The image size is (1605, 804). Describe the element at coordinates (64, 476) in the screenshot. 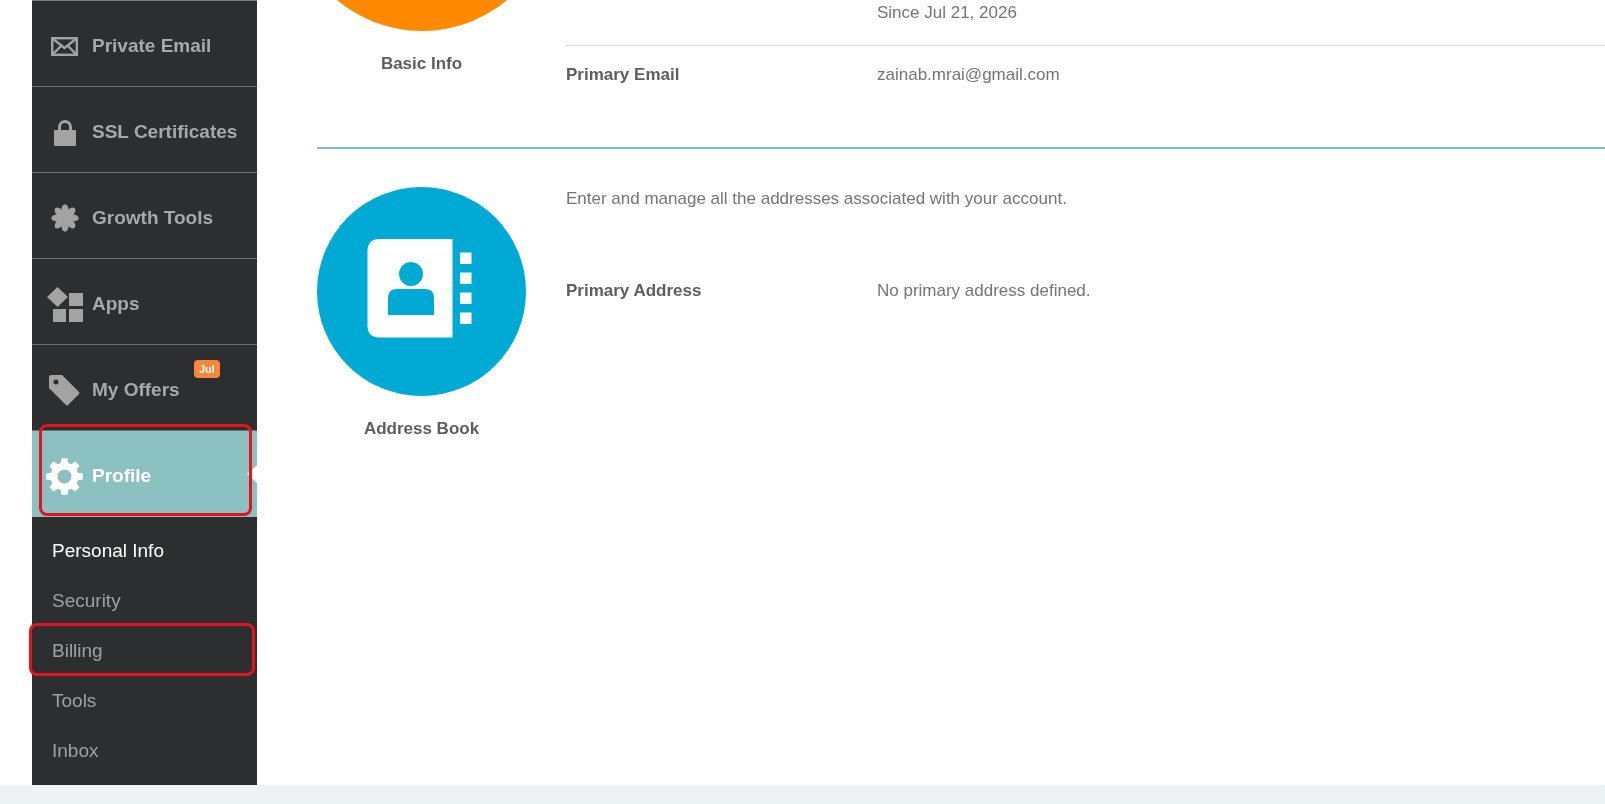

I see `gear-icon` at that location.